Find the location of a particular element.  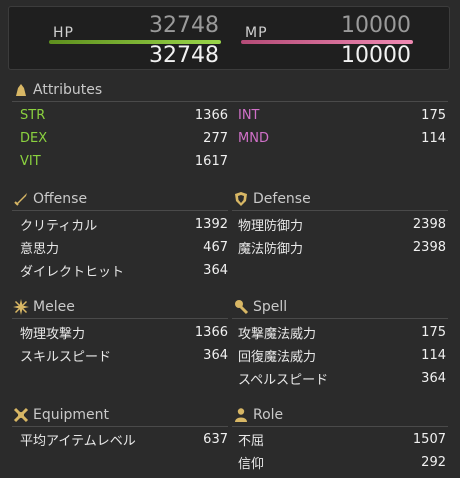

stat-value: 277 is located at coordinates (215, 138).